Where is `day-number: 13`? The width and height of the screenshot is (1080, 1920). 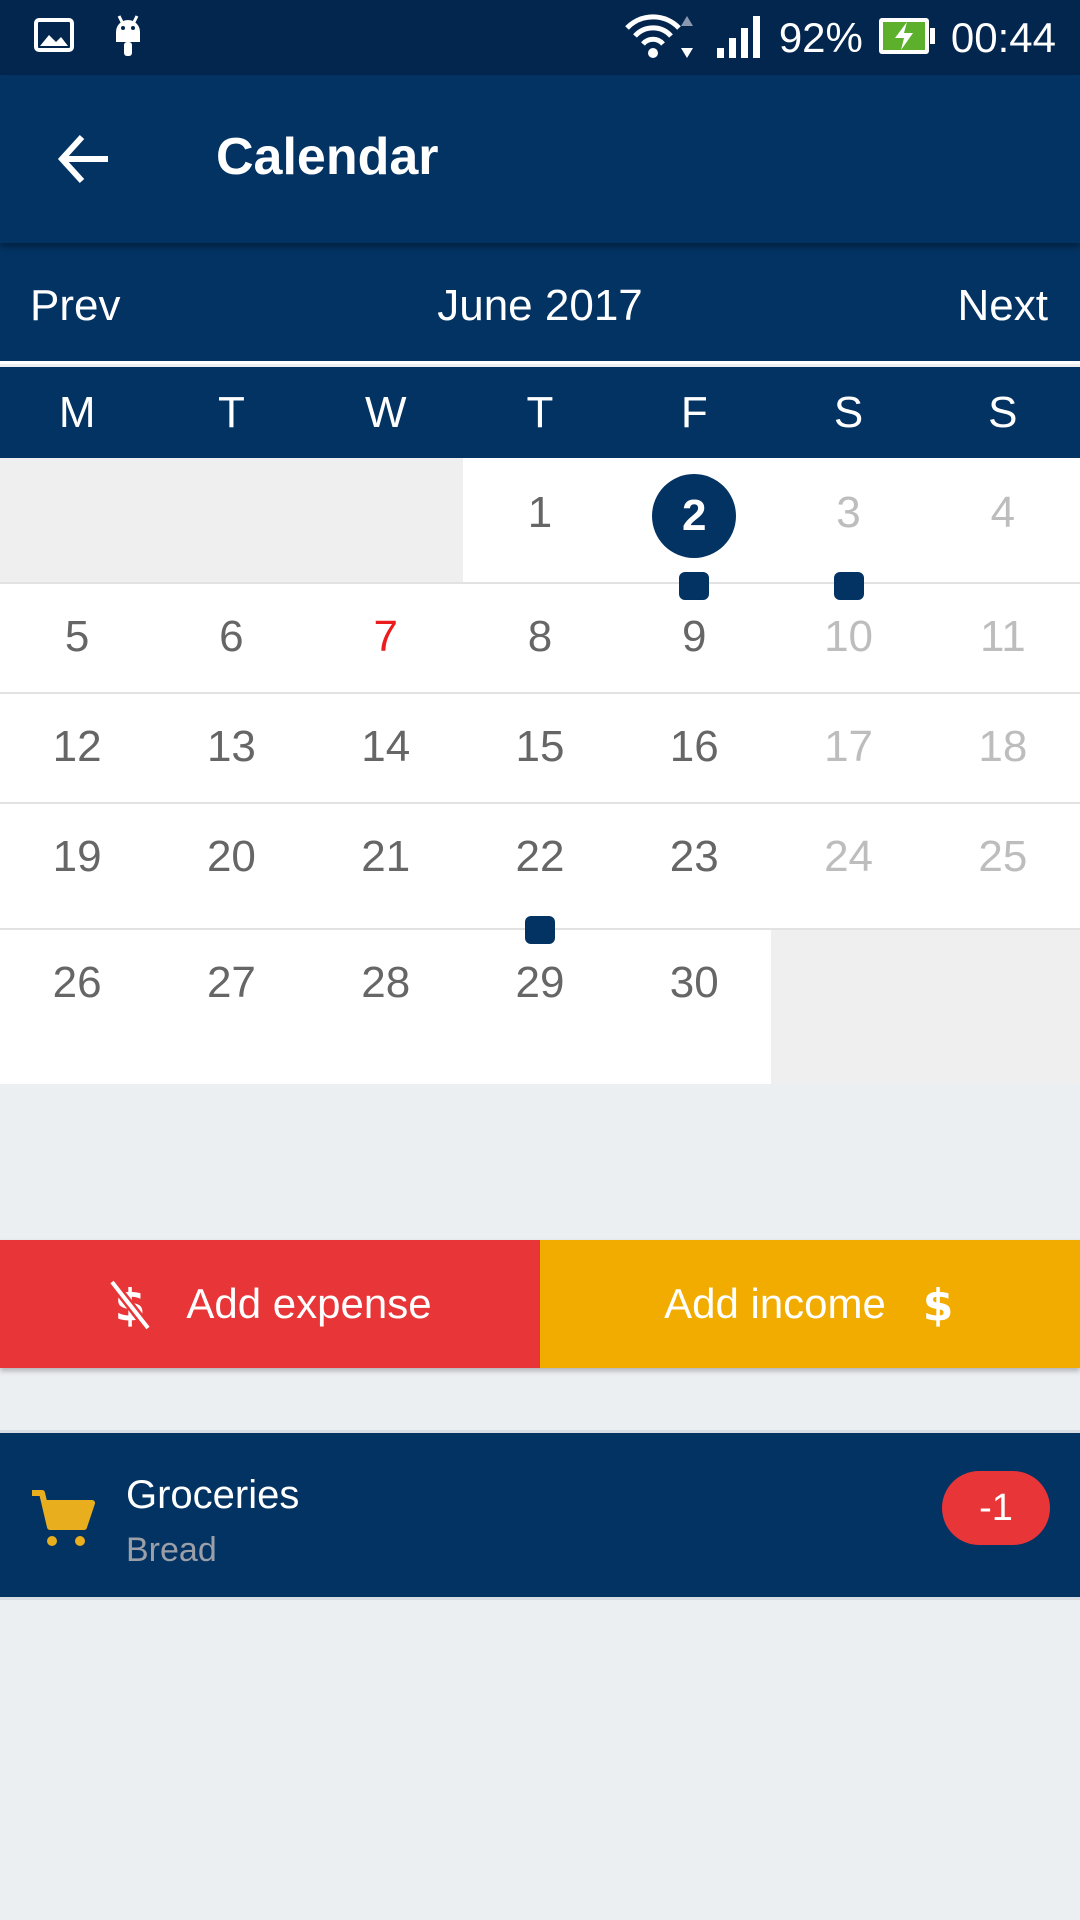 day-number: 13 is located at coordinates (231, 746).